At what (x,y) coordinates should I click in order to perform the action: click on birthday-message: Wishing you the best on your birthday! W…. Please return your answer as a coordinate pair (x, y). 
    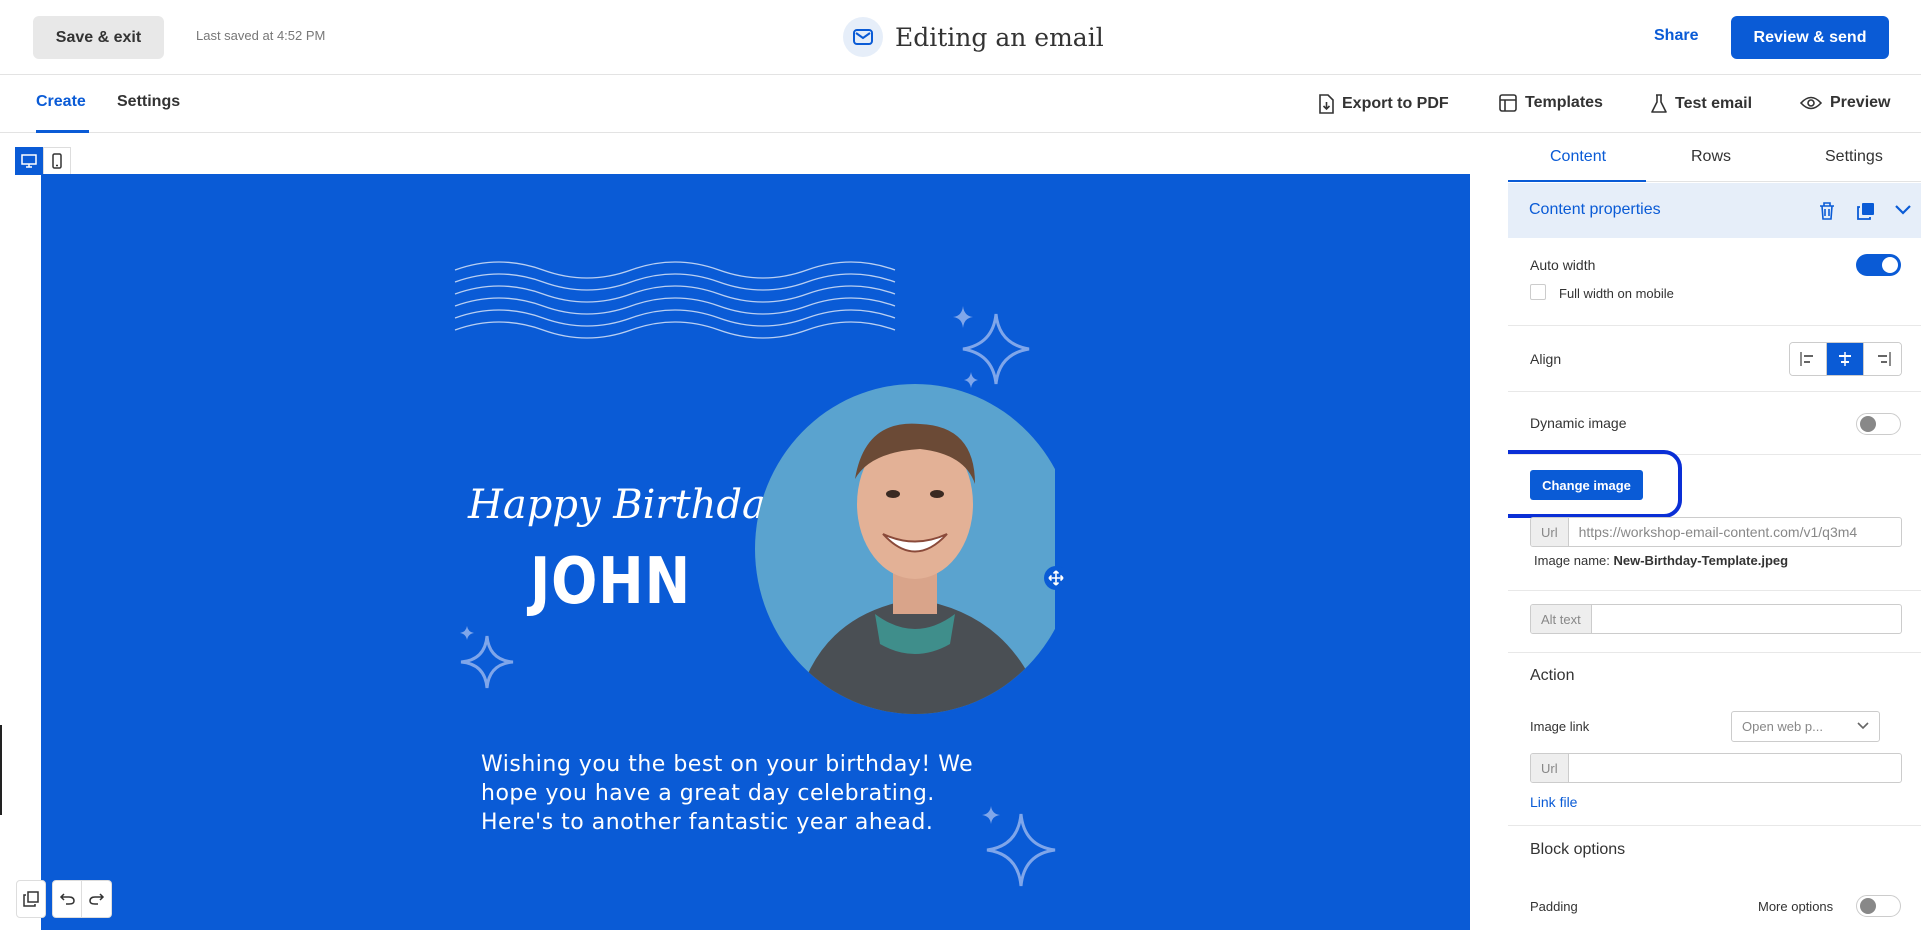
    Looking at the image, I should click on (727, 793).